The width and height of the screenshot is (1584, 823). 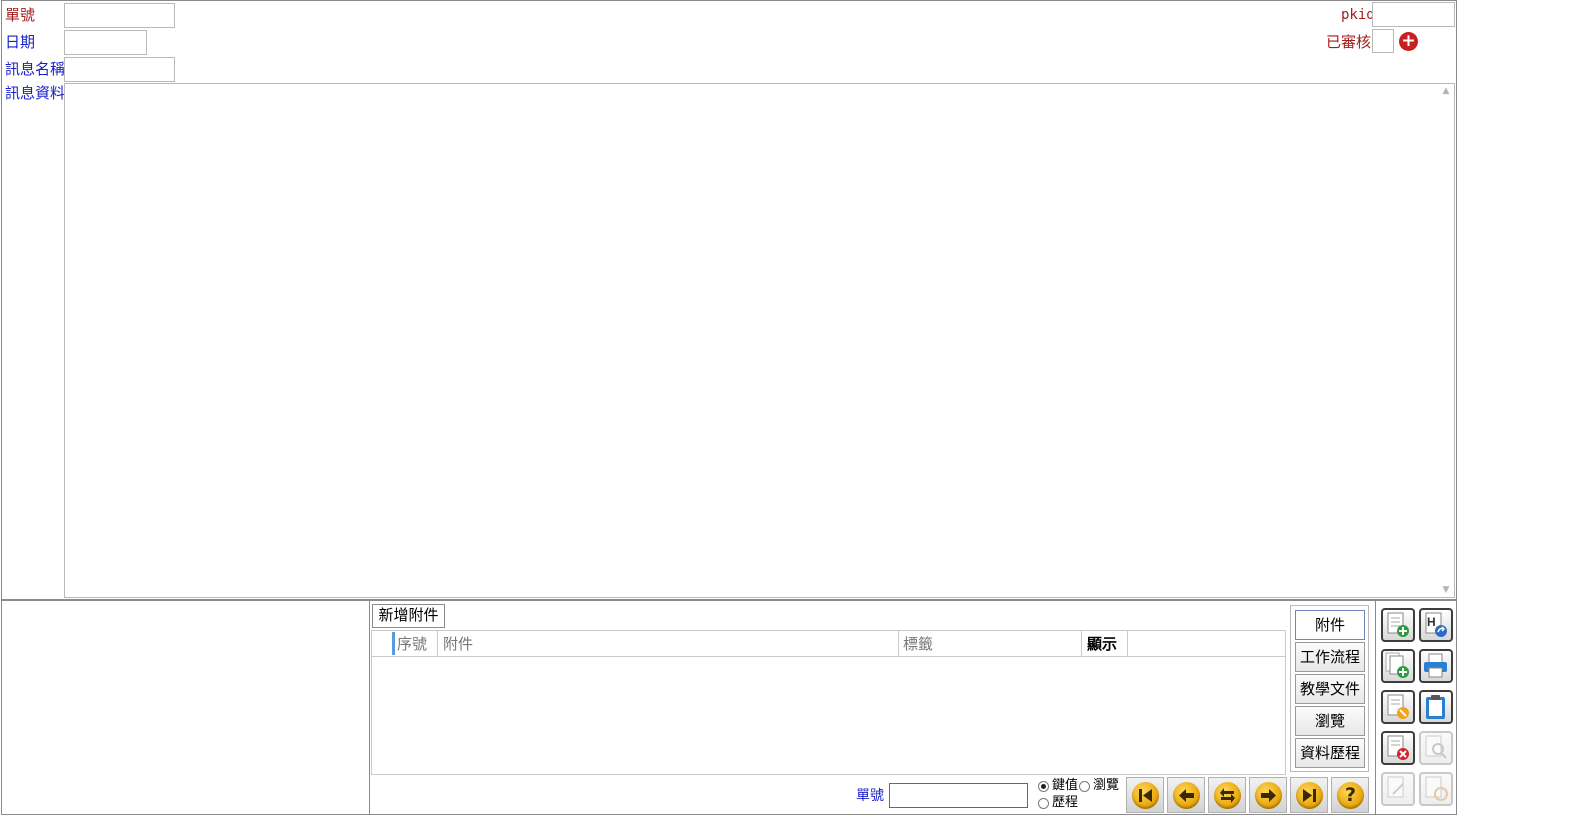 What do you see at coordinates (20, 15) in the screenshot?
I see `order-no-label: 單號` at bounding box center [20, 15].